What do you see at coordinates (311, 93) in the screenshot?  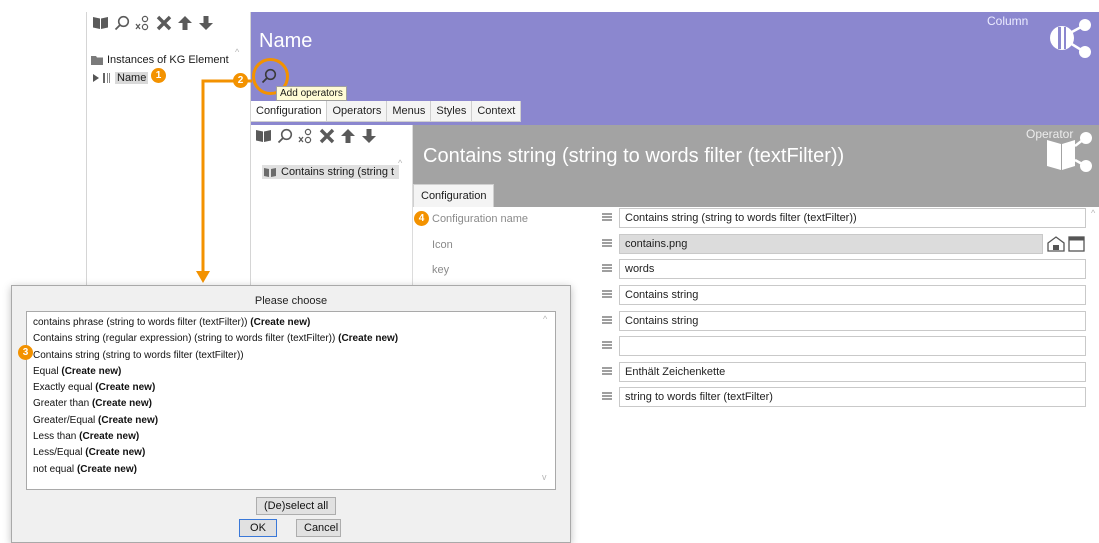 I see `tooltip: Add operators` at bounding box center [311, 93].